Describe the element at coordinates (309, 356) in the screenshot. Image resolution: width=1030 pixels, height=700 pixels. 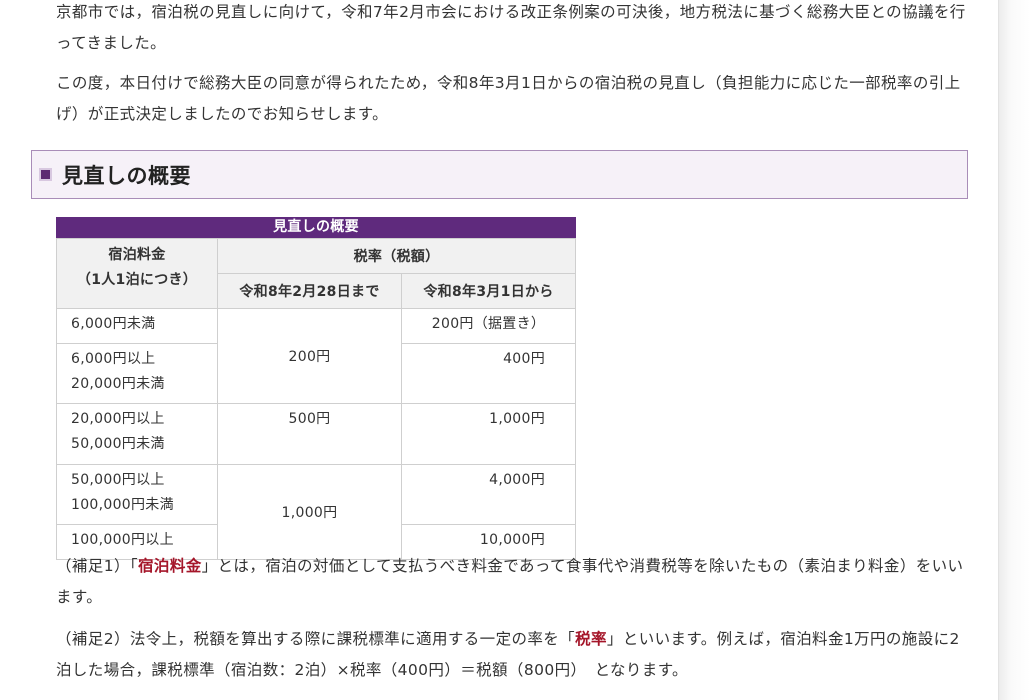
I see `old-rate-cell: 200円` at that location.